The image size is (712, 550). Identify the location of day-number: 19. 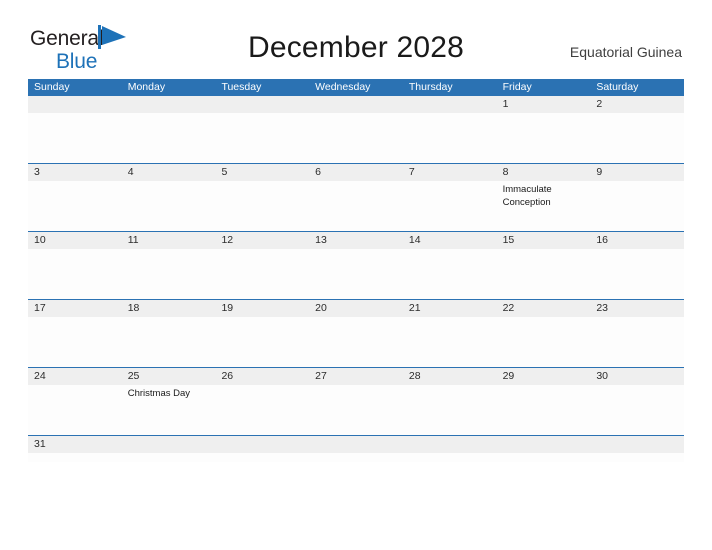
(227, 308).